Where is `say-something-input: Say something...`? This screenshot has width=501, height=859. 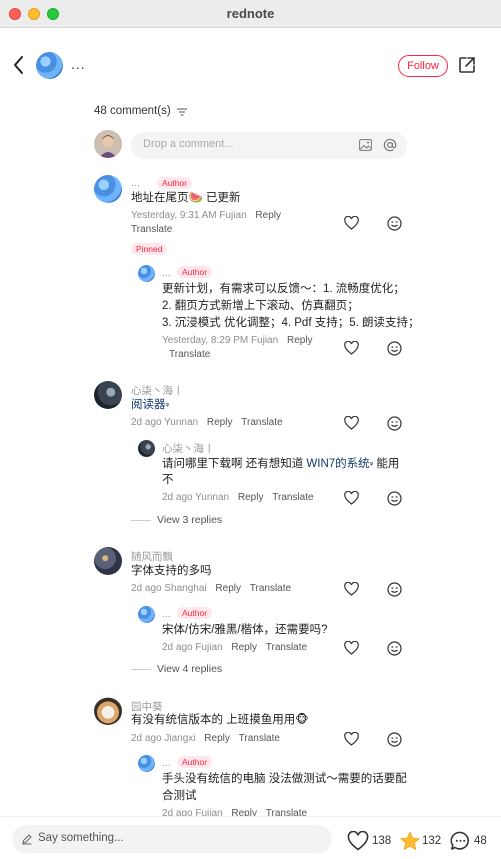
say-something-input: Say something... is located at coordinates (172, 839).